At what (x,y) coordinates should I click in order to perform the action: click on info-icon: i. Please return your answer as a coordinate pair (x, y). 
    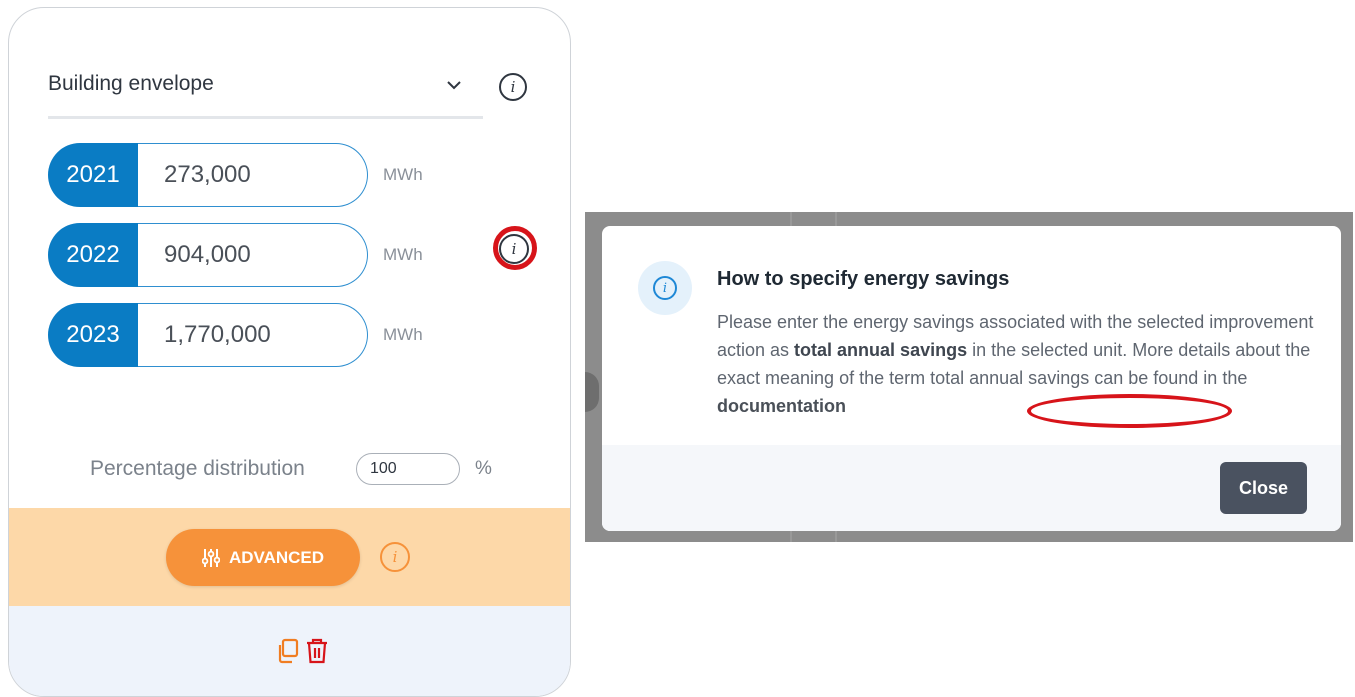
    Looking at the image, I should click on (513, 87).